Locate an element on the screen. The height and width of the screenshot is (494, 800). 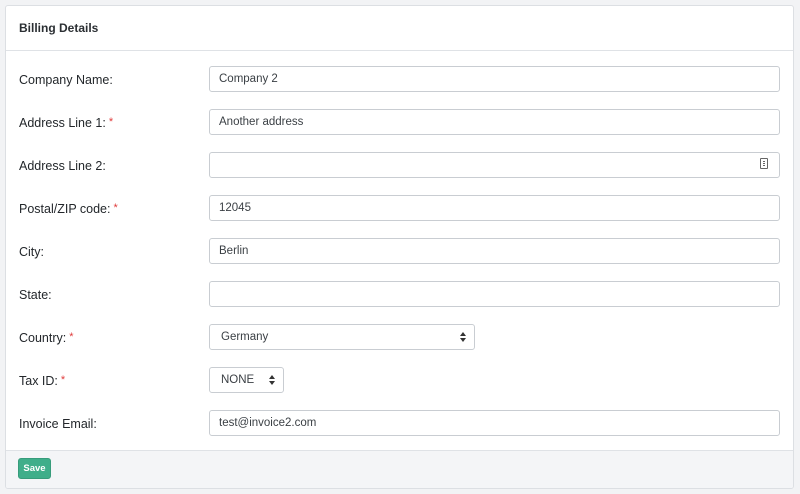
address-line-1-input is located at coordinates (494, 122).